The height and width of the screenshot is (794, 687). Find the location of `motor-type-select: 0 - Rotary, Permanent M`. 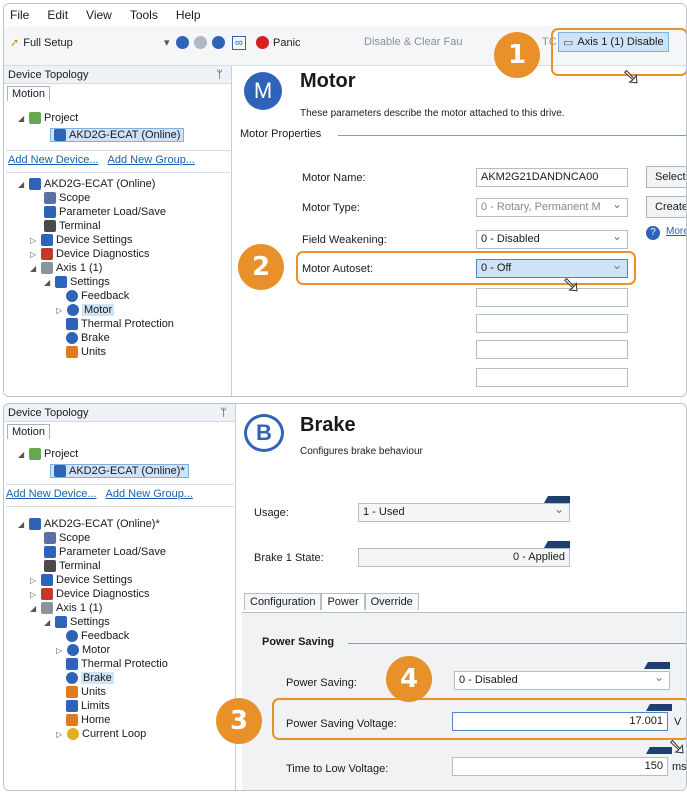

motor-type-select: 0 - Rotary, Permanent M is located at coordinates (552, 207).